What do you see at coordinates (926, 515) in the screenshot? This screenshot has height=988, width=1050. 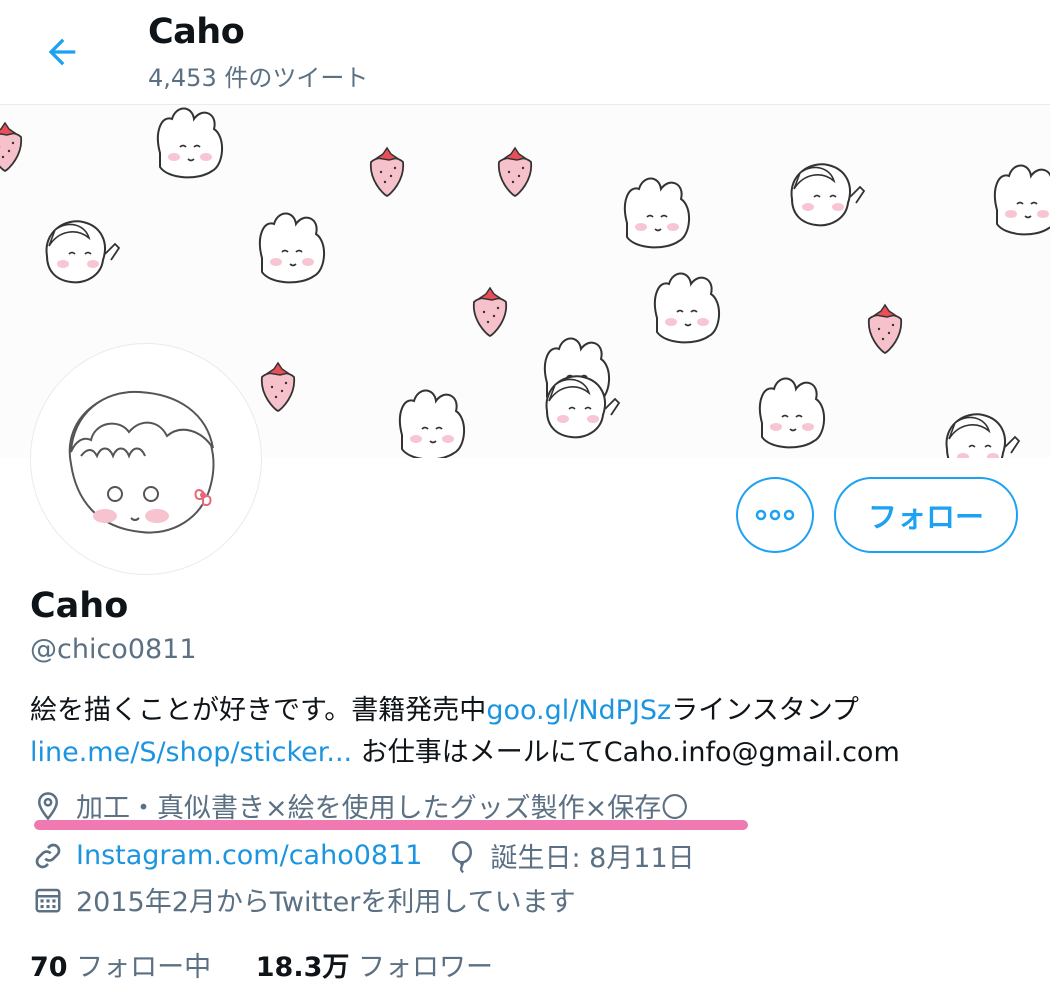 I see `follow-button: フォロー` at bounding box center [926, 515].